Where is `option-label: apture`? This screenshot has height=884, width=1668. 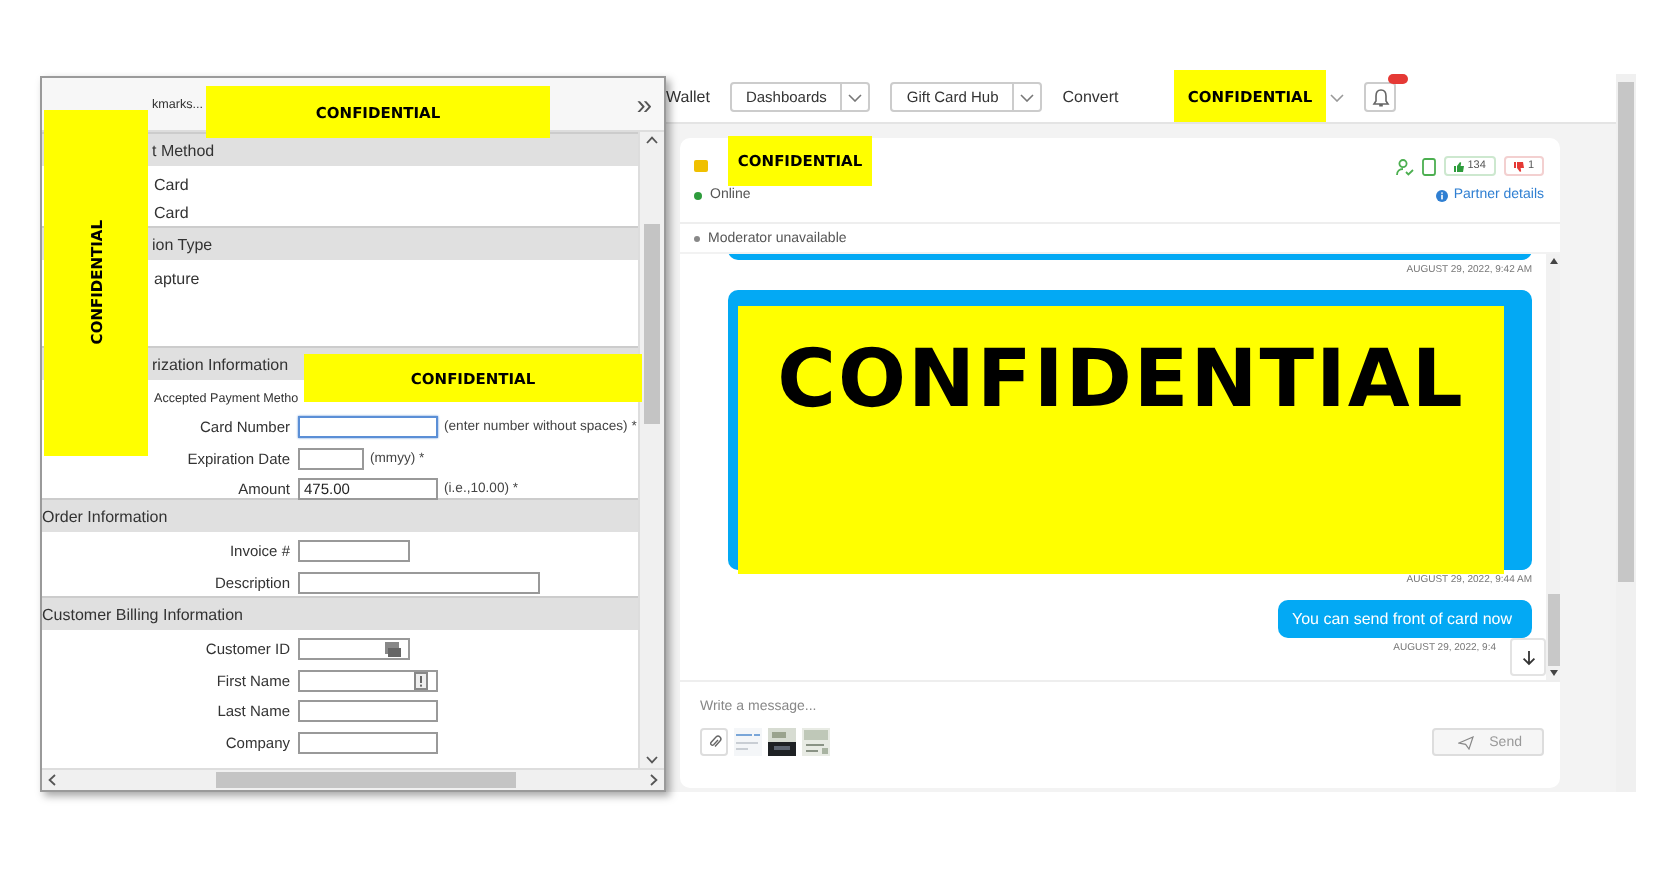
option-label: apture is located at coordinates (177, 278).